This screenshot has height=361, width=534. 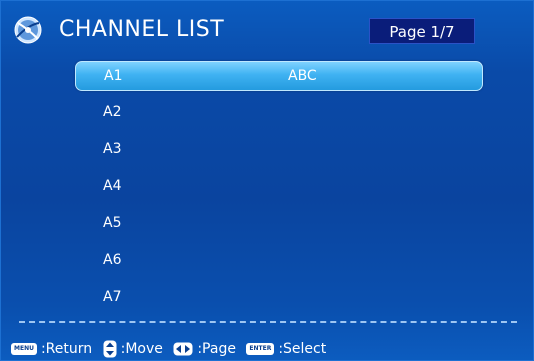 What do you see at coordinates (268, 322) in the screenshot?
I see `footer-divider` at bounding box center [268, 322].